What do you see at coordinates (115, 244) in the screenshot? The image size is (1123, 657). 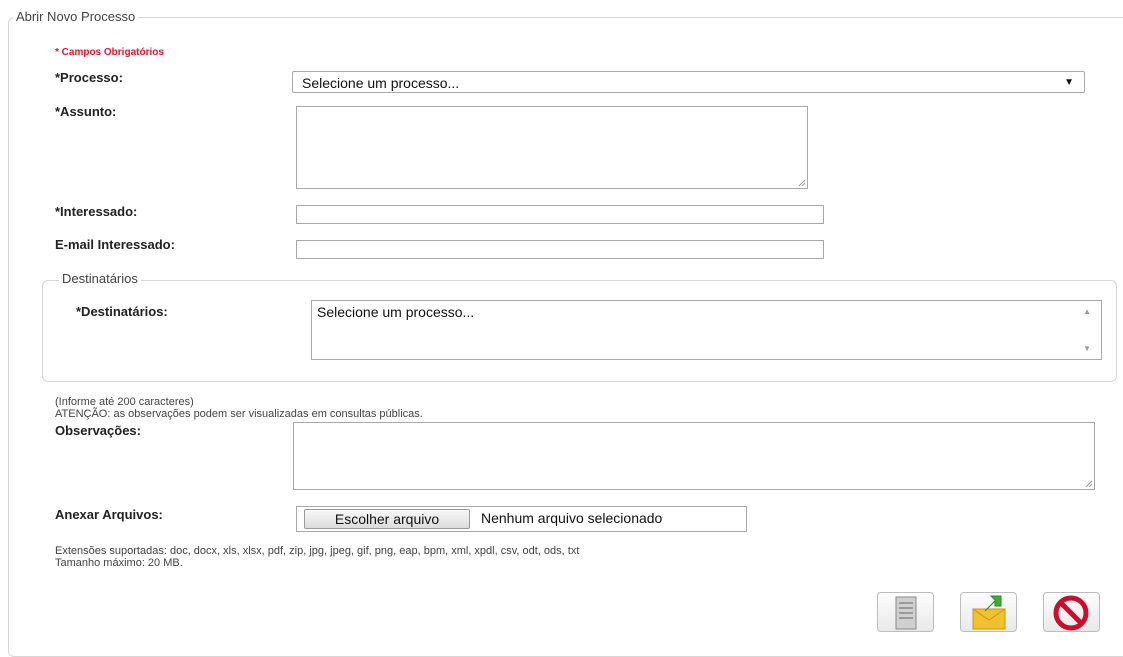 I see `email-label: E-mail Interessado:` at bounding box center [115, 244].